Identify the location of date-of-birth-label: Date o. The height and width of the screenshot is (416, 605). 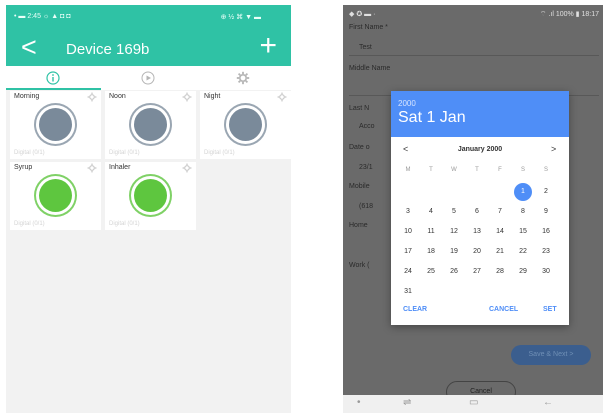
(359, 147).